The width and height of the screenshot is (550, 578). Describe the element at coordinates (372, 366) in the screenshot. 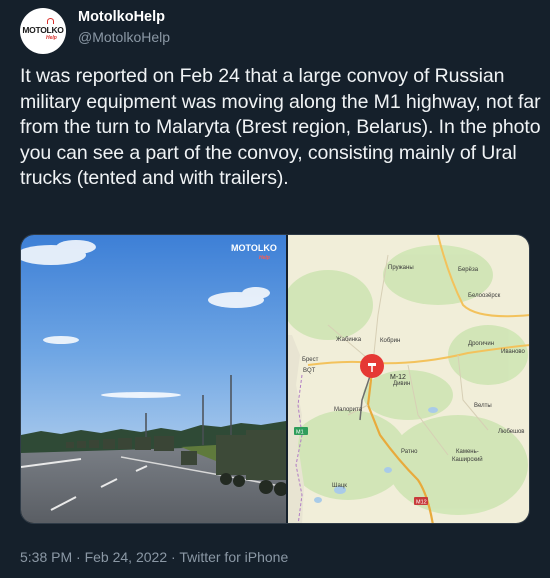

I see `map-pin-icon` at that location.